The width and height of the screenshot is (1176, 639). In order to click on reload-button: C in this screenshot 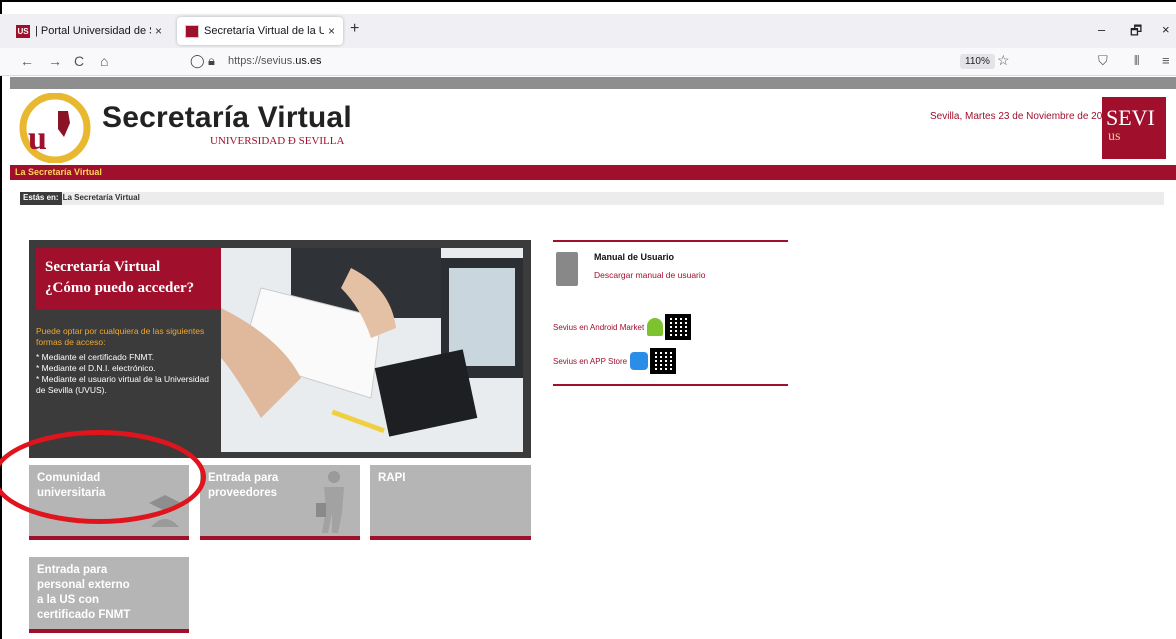, I will do `click(79, 61)`.